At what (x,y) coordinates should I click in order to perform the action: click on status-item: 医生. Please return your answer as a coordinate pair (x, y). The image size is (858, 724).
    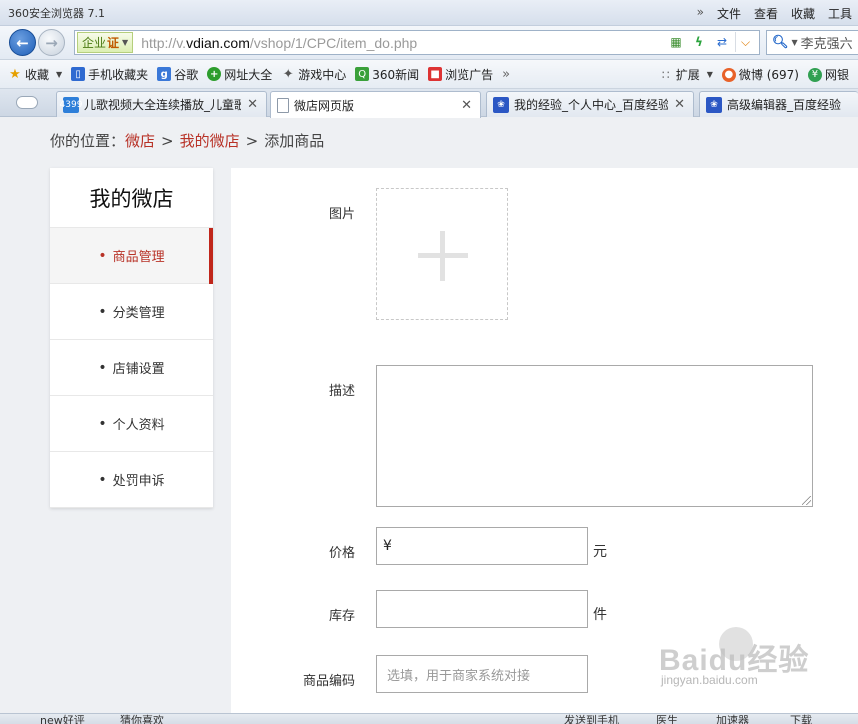
    Looking at the image, I should click on (667, 719).